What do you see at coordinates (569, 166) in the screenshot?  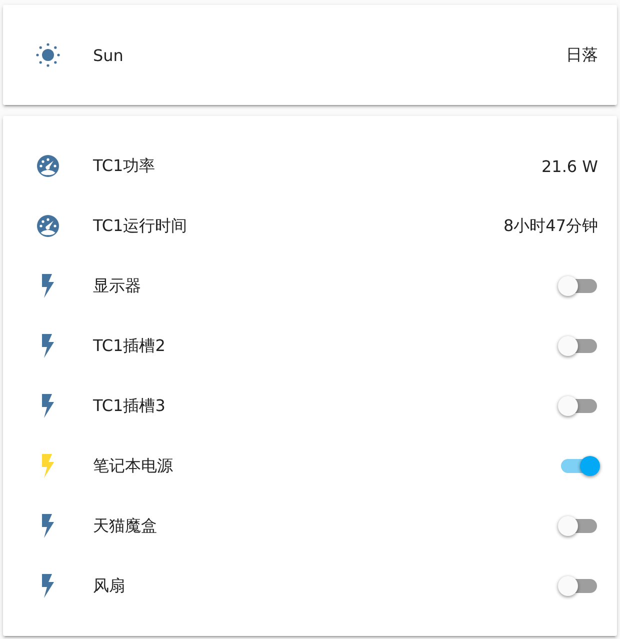 I see `state-value: 21.6 W` at bounding box center [569, 166].